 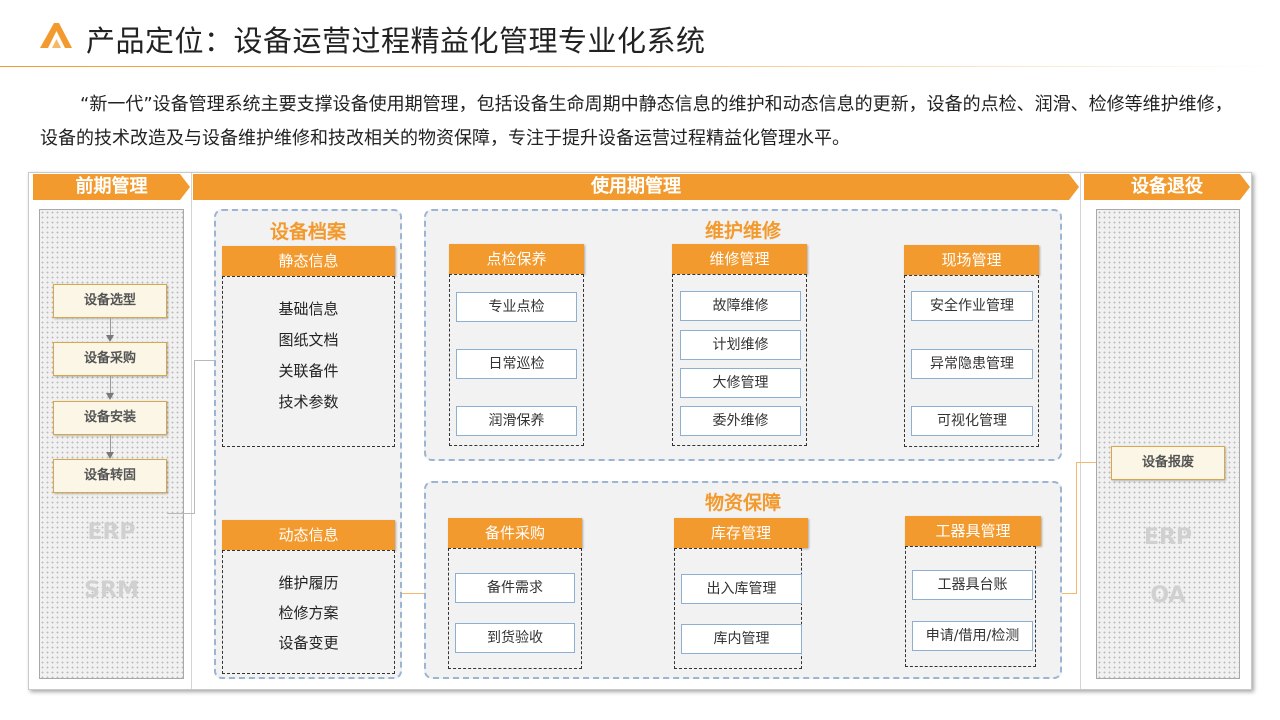 What do you see at coordinates (111, 187) in the screenshot?
I see `phase-early-header: 前期管理` at bounding box center [111, 187].